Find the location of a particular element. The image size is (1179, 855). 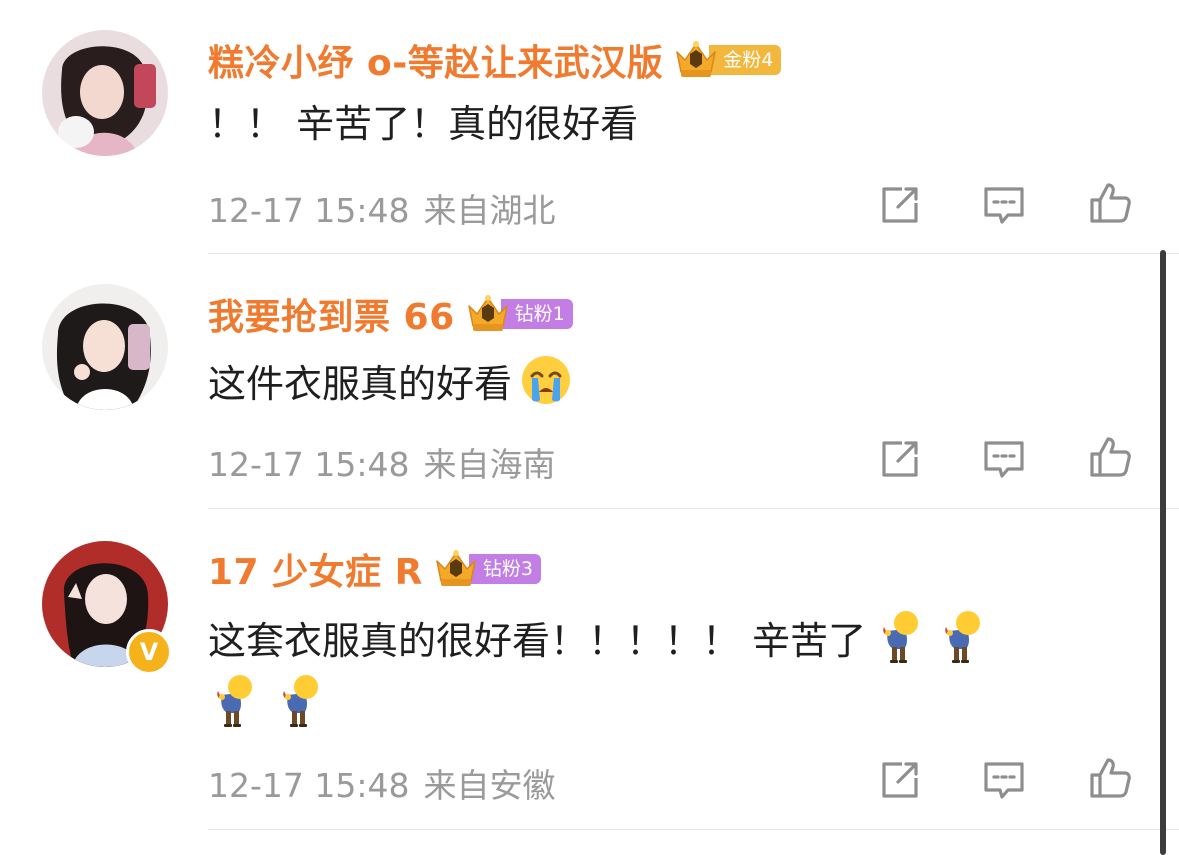

comment-meta: 12-17 15:48 来自海南 is located at coordinates (381, 462).